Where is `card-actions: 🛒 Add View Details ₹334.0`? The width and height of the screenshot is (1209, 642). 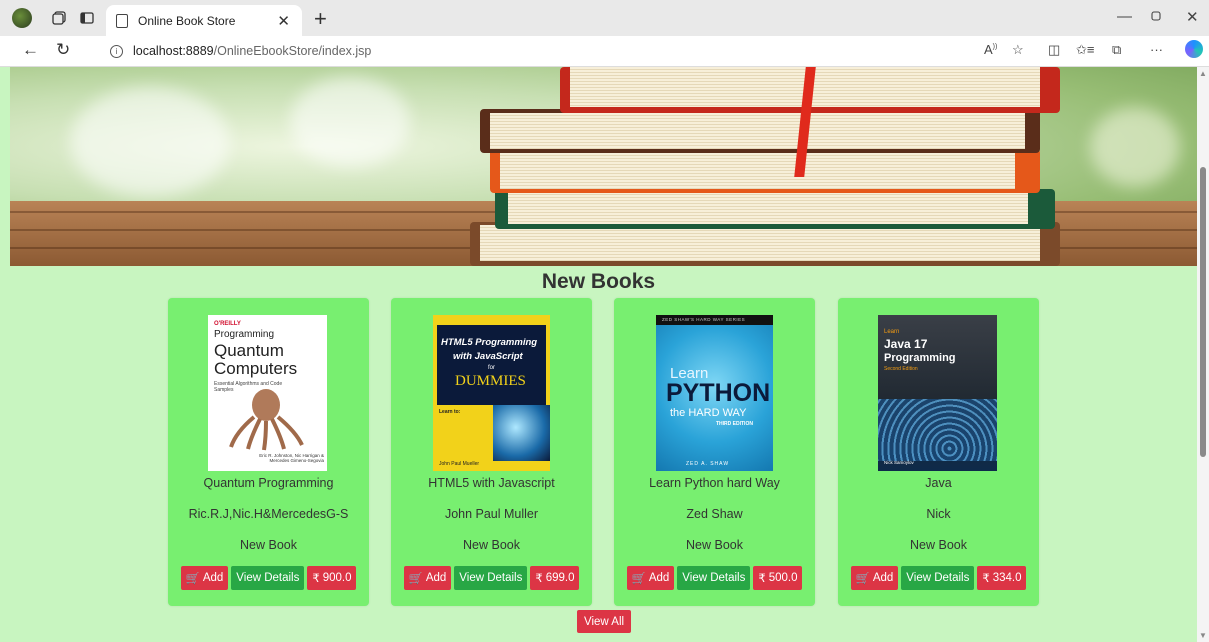 card-actions: 🛒 Add View Details ₹334.0 is located at coordinates (938, 578).